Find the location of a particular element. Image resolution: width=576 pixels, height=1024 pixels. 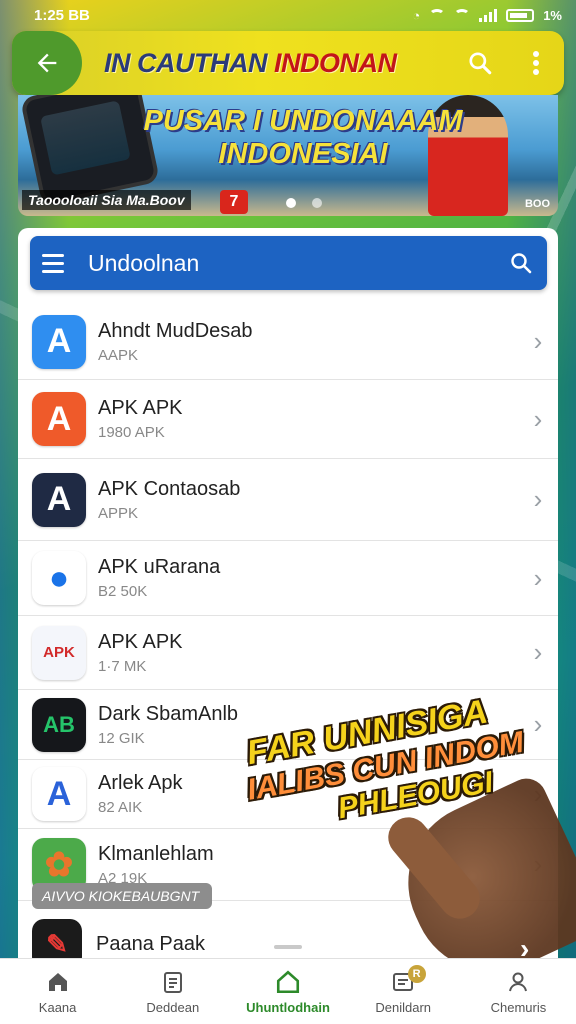

app-size: AAPK is located at coordinates (118, 355).